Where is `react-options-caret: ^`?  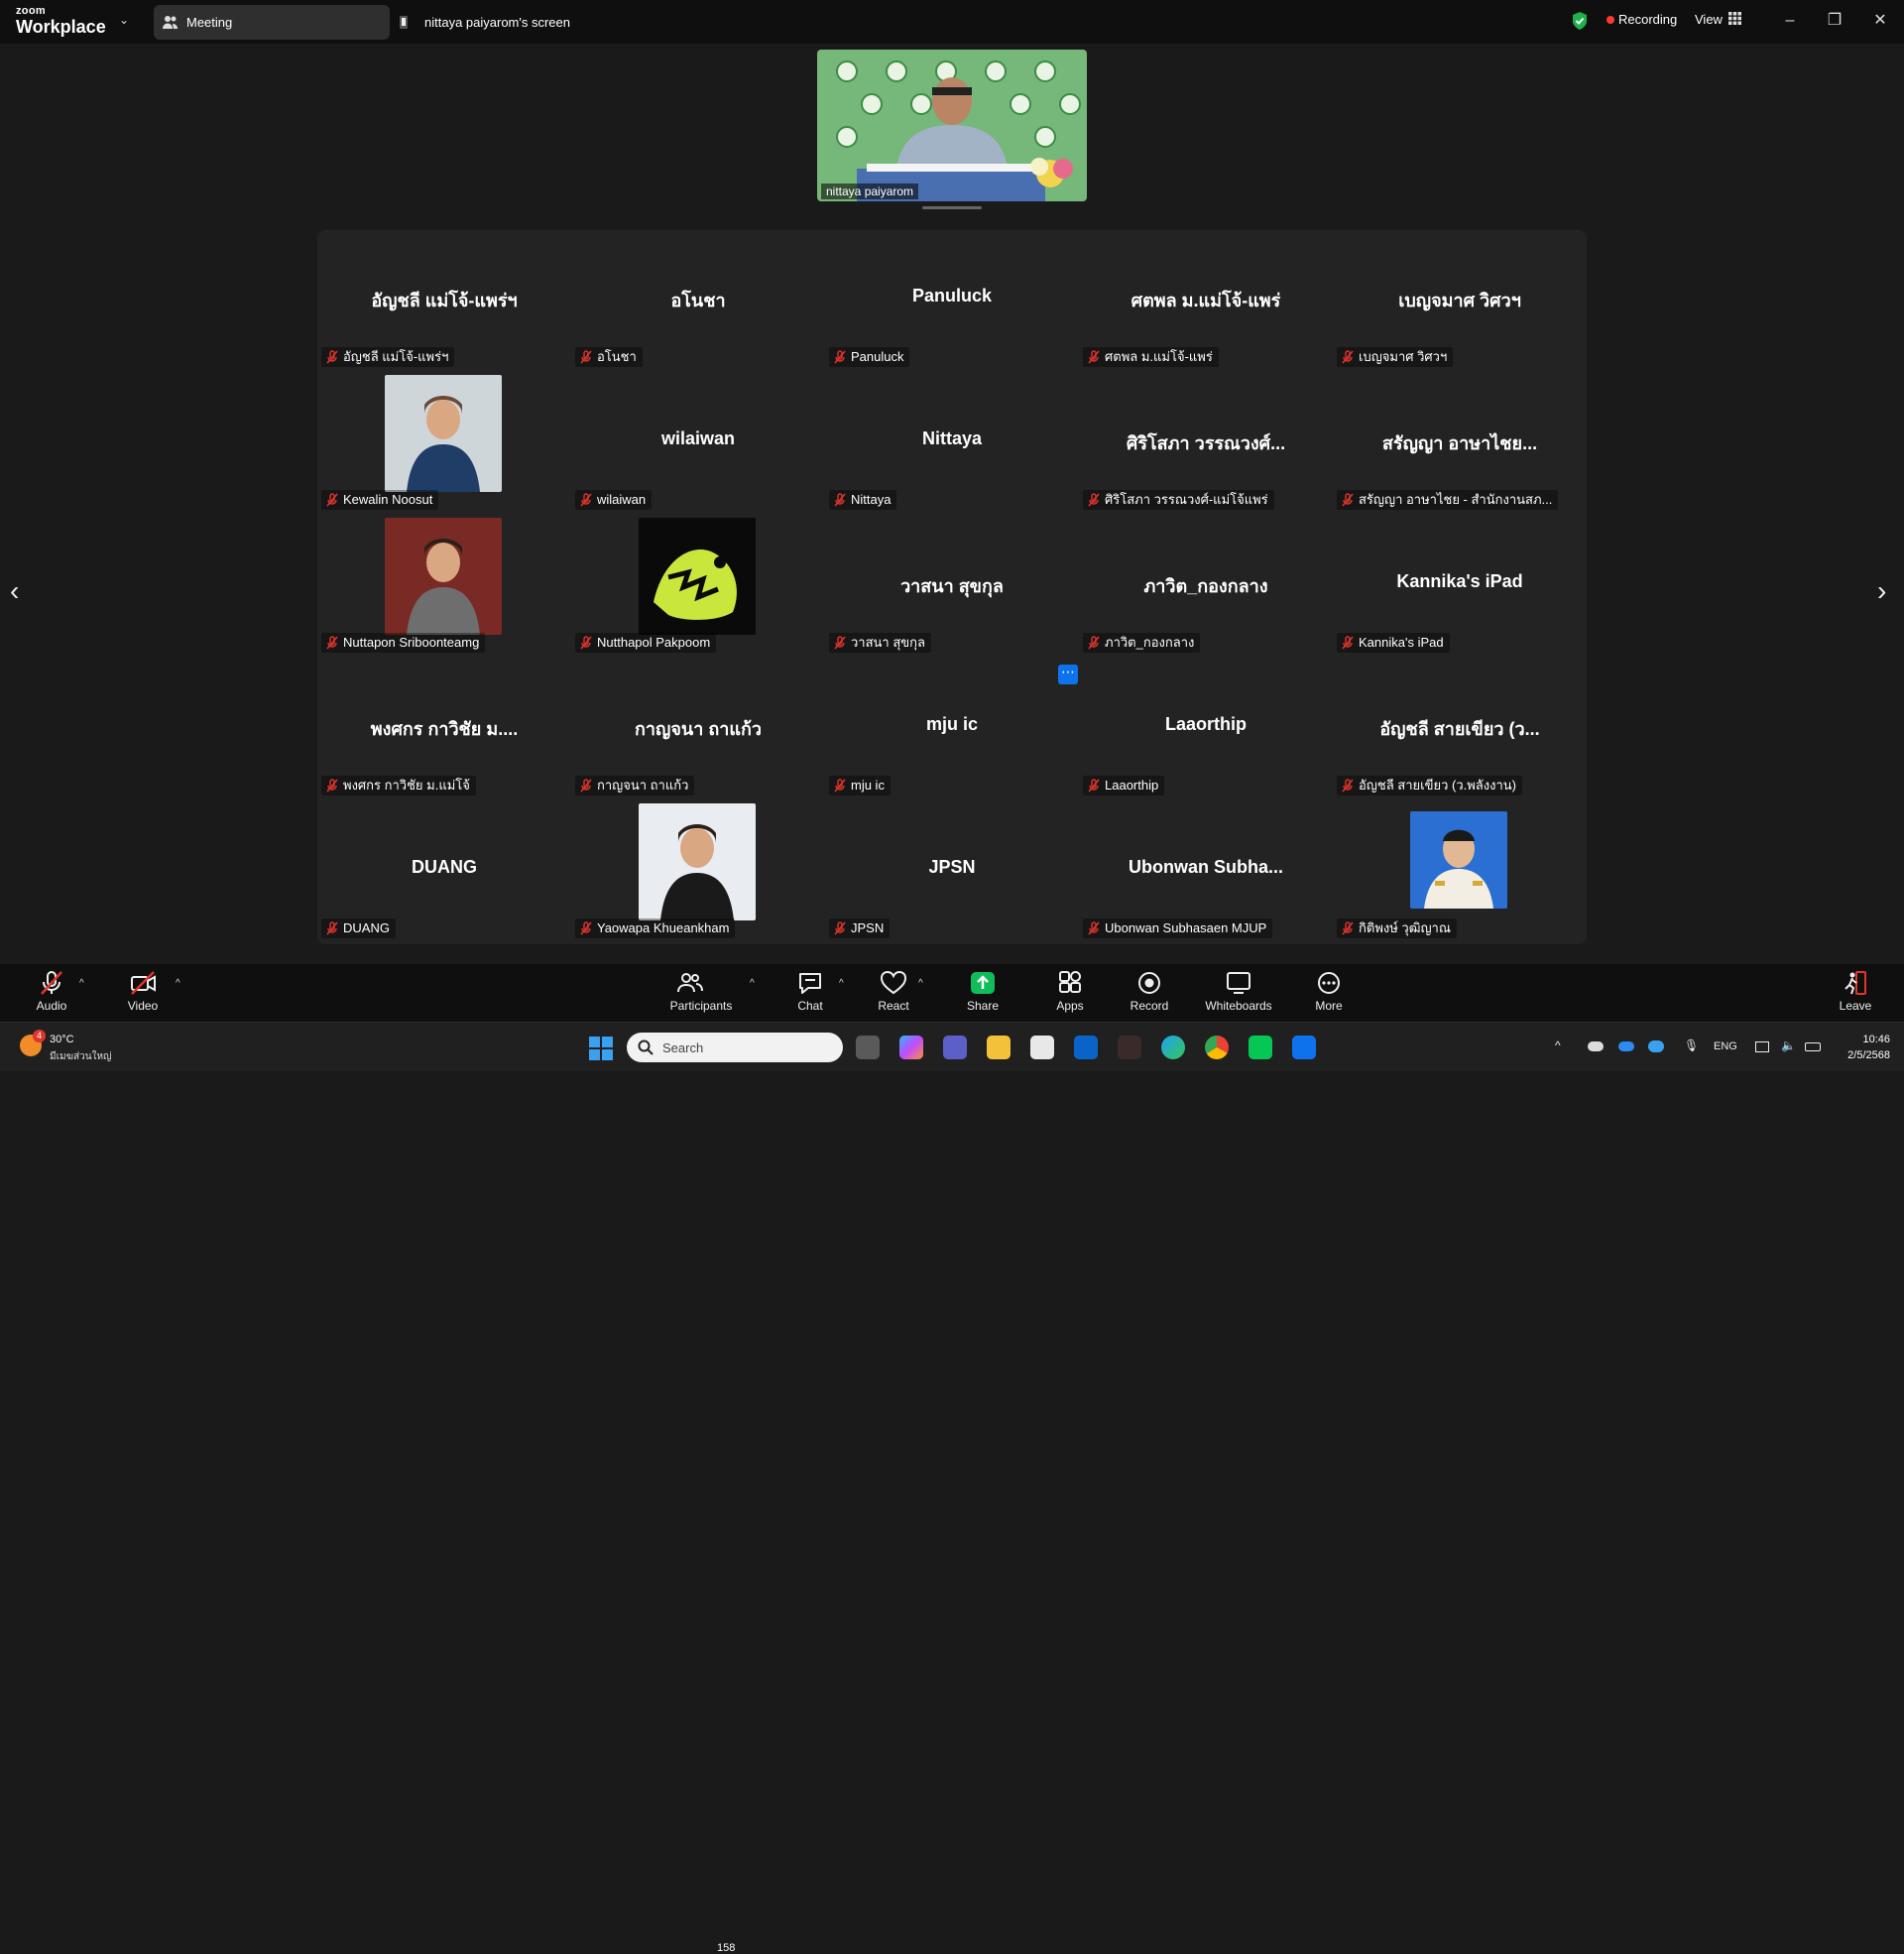
react-options-caret: ^ is located at coordinates (920, 983).